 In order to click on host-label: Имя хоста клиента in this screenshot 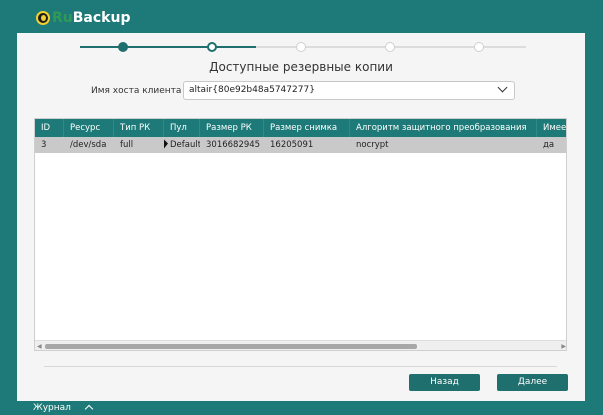, I will do `click(136, 91)`.